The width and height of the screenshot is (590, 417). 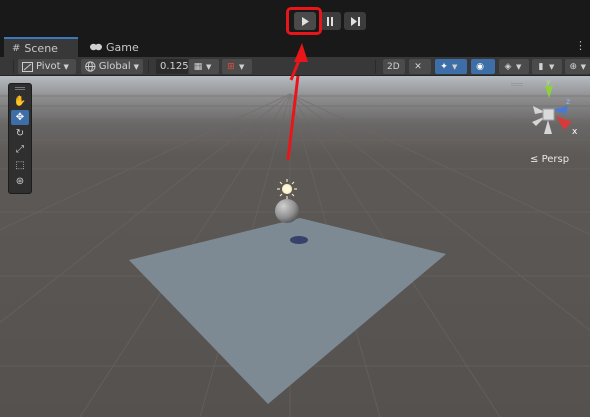 I want to click on transform-tool-button: ⊛, so click(x=20, y=181).